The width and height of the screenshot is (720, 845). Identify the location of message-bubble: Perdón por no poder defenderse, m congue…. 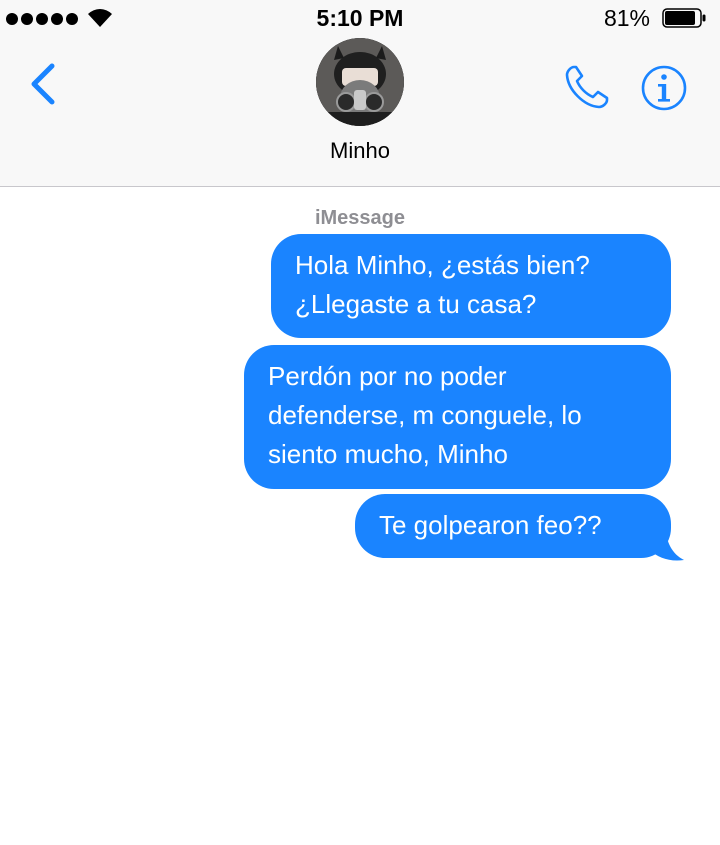
(457, 417).